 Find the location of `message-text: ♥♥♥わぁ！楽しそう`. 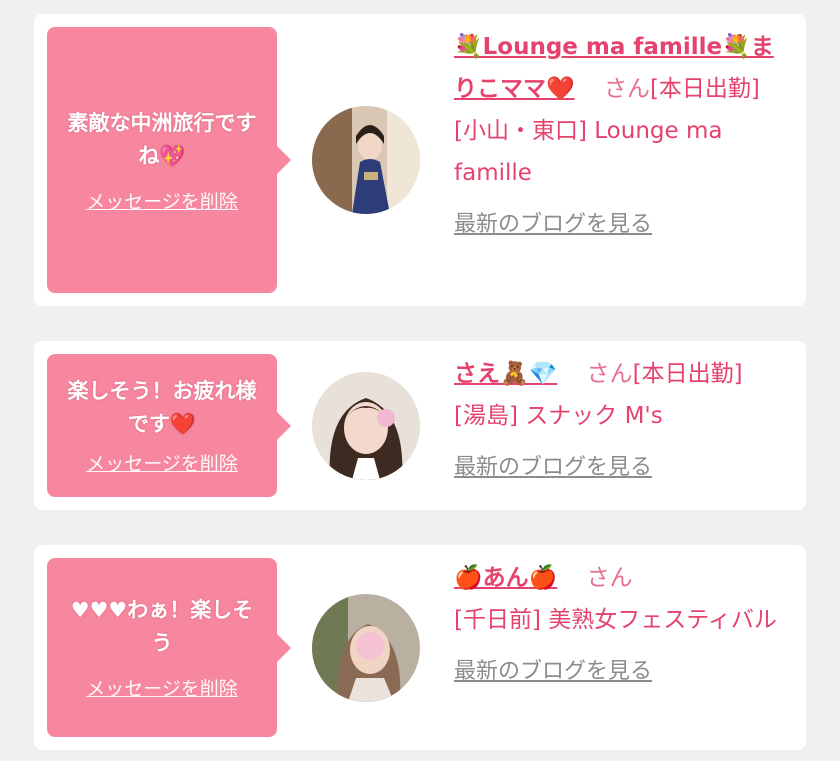

message-text: ♥♥♥わぁ！楽しそう is located at coordinates (162, 626).